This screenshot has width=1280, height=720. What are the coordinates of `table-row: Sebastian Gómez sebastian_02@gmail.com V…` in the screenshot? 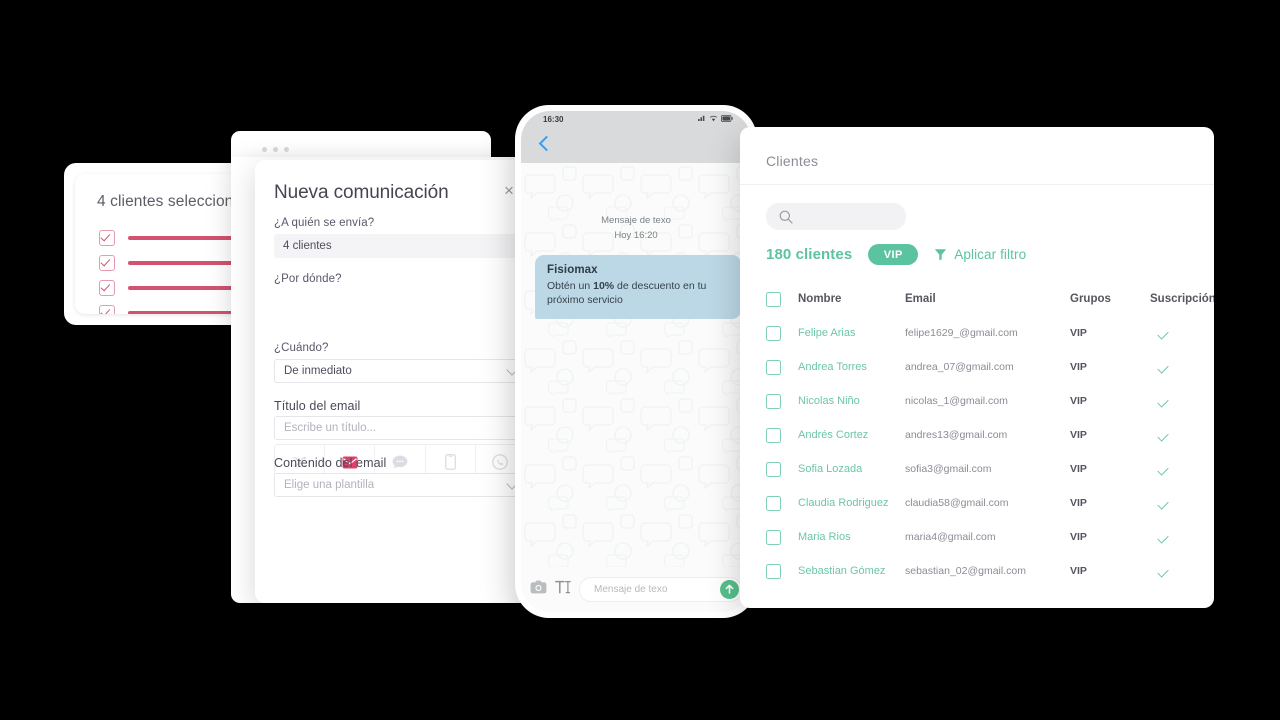 It's located at (977, 571).